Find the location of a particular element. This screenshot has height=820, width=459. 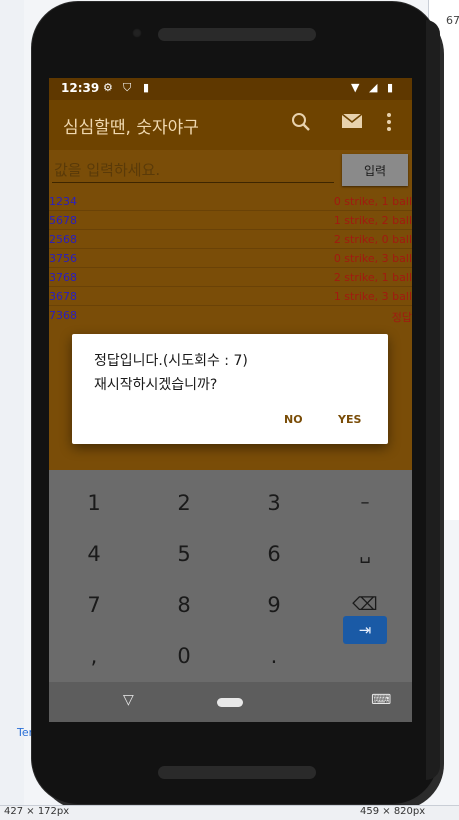

guess-result: 0 strike, 3 ball is located at coordinates (372, 258).